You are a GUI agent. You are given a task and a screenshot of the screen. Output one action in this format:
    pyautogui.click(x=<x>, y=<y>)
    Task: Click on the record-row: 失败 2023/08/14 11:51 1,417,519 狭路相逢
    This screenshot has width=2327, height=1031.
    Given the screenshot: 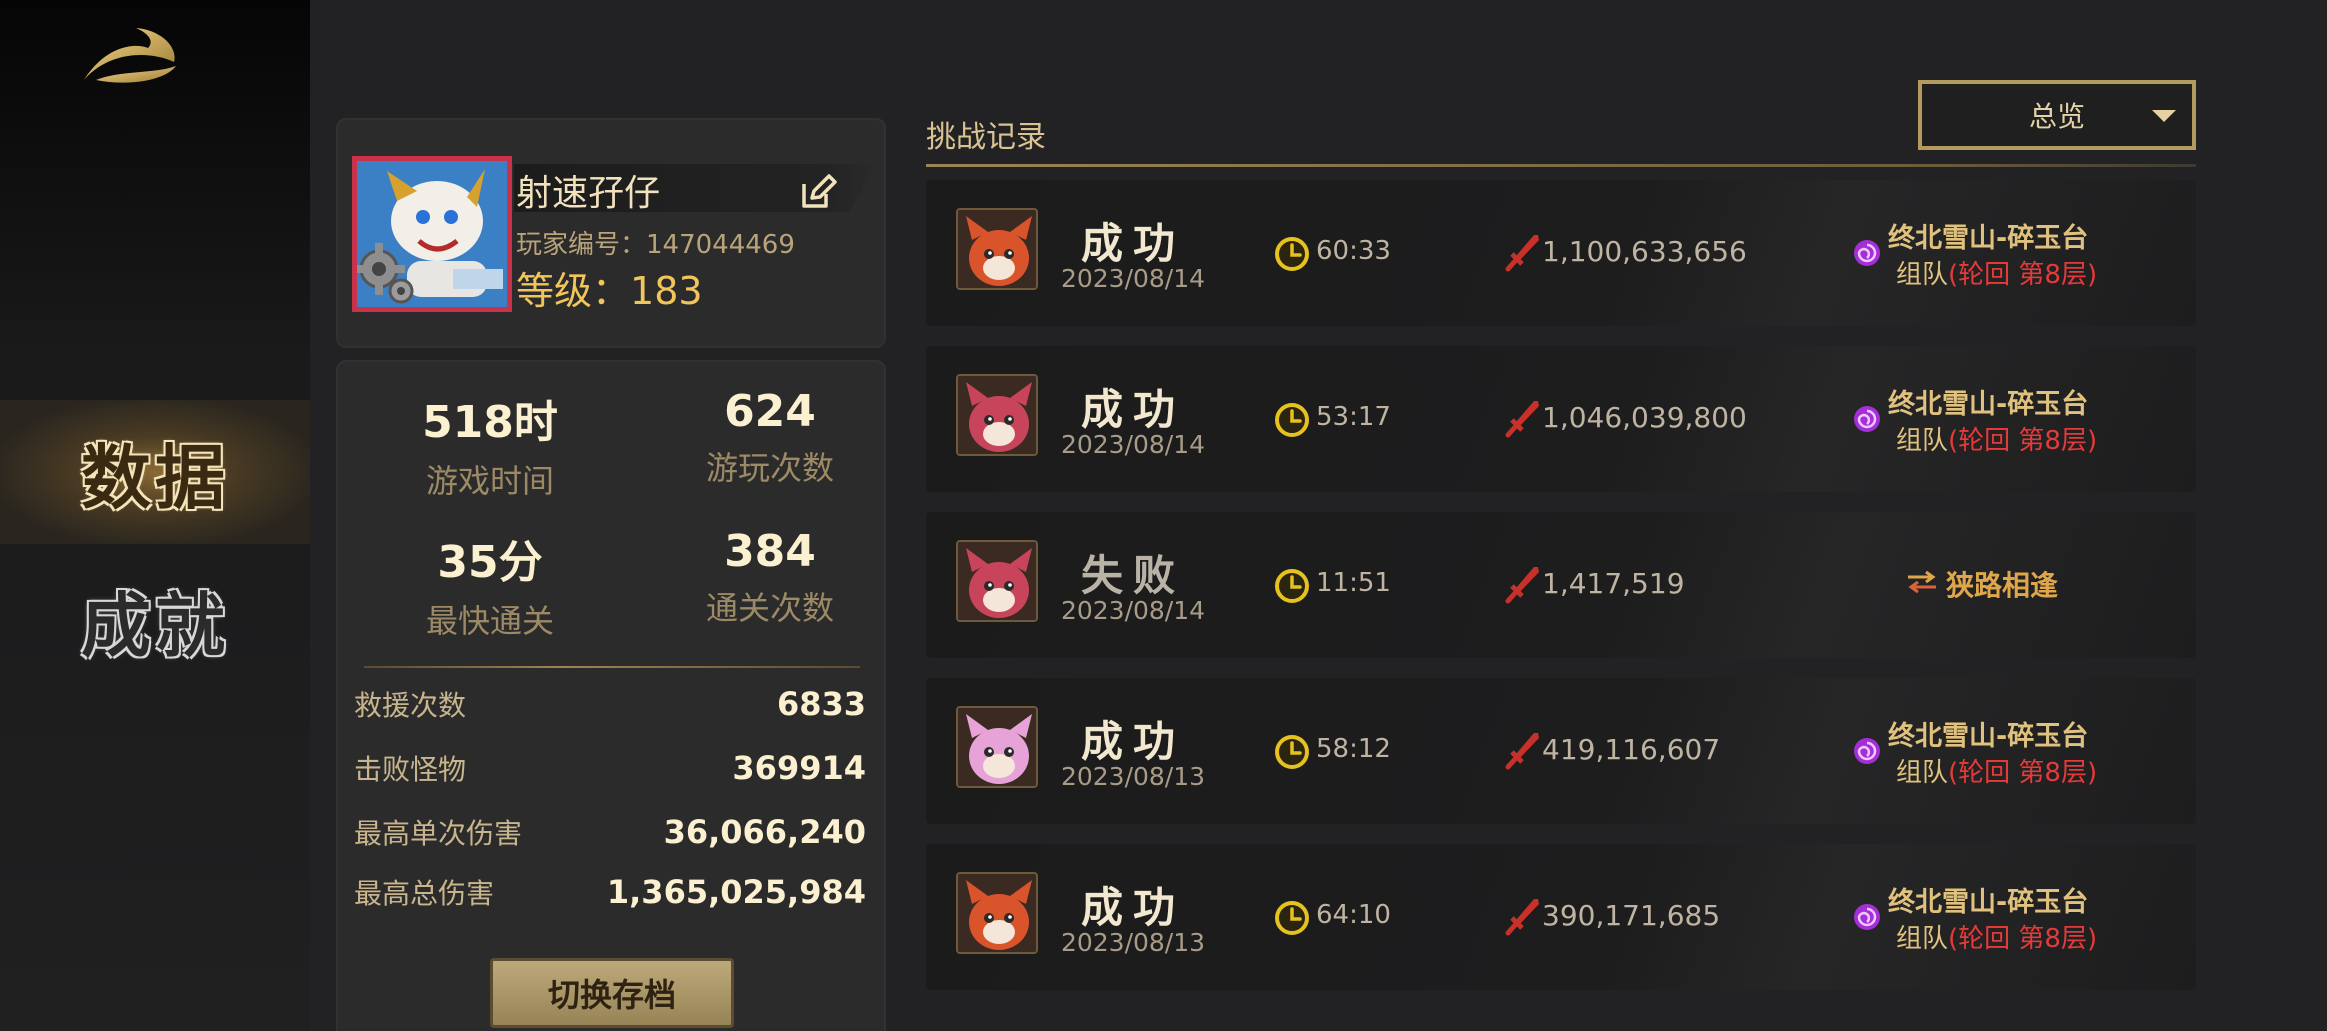 What is the action you would take?
    pyautogui.click(x=1561, y=585)
    